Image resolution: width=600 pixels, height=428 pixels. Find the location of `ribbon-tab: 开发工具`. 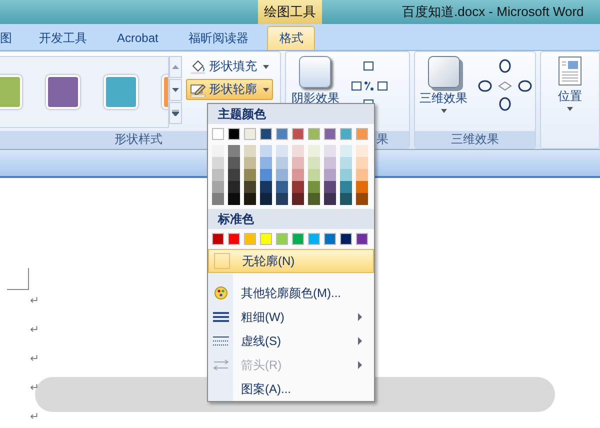

ribbon-tab: 开发工具 is located at coordinates (63, 38).